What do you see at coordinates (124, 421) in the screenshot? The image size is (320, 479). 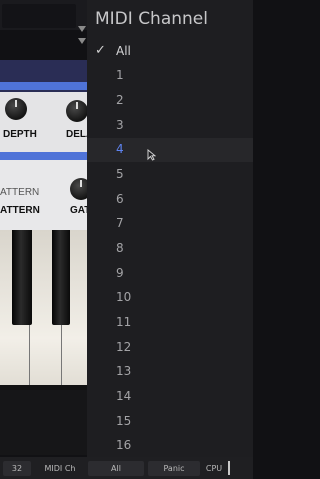 I see `menu-item-label: 15` at bounding box center [124, 421].